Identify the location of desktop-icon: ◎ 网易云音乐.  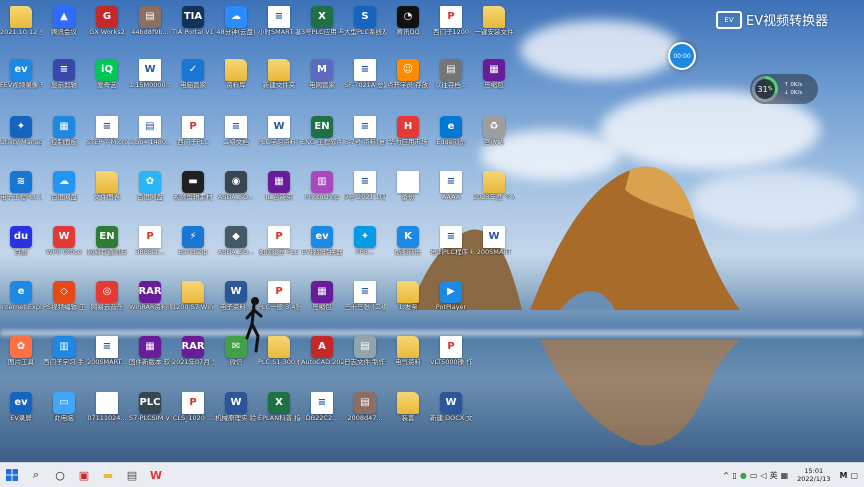
(107, 301).